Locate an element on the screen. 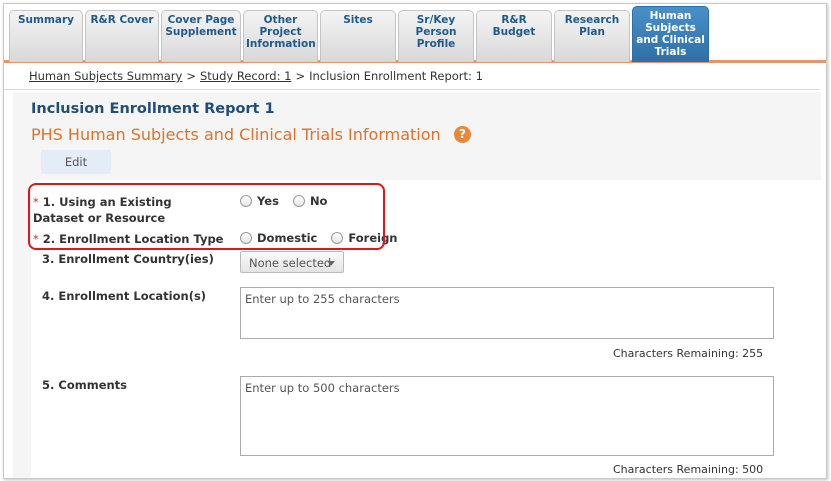 This screenshot has width=831, height=481. tab-label: Cover Page Supplement is located at coordinates (201, 26).